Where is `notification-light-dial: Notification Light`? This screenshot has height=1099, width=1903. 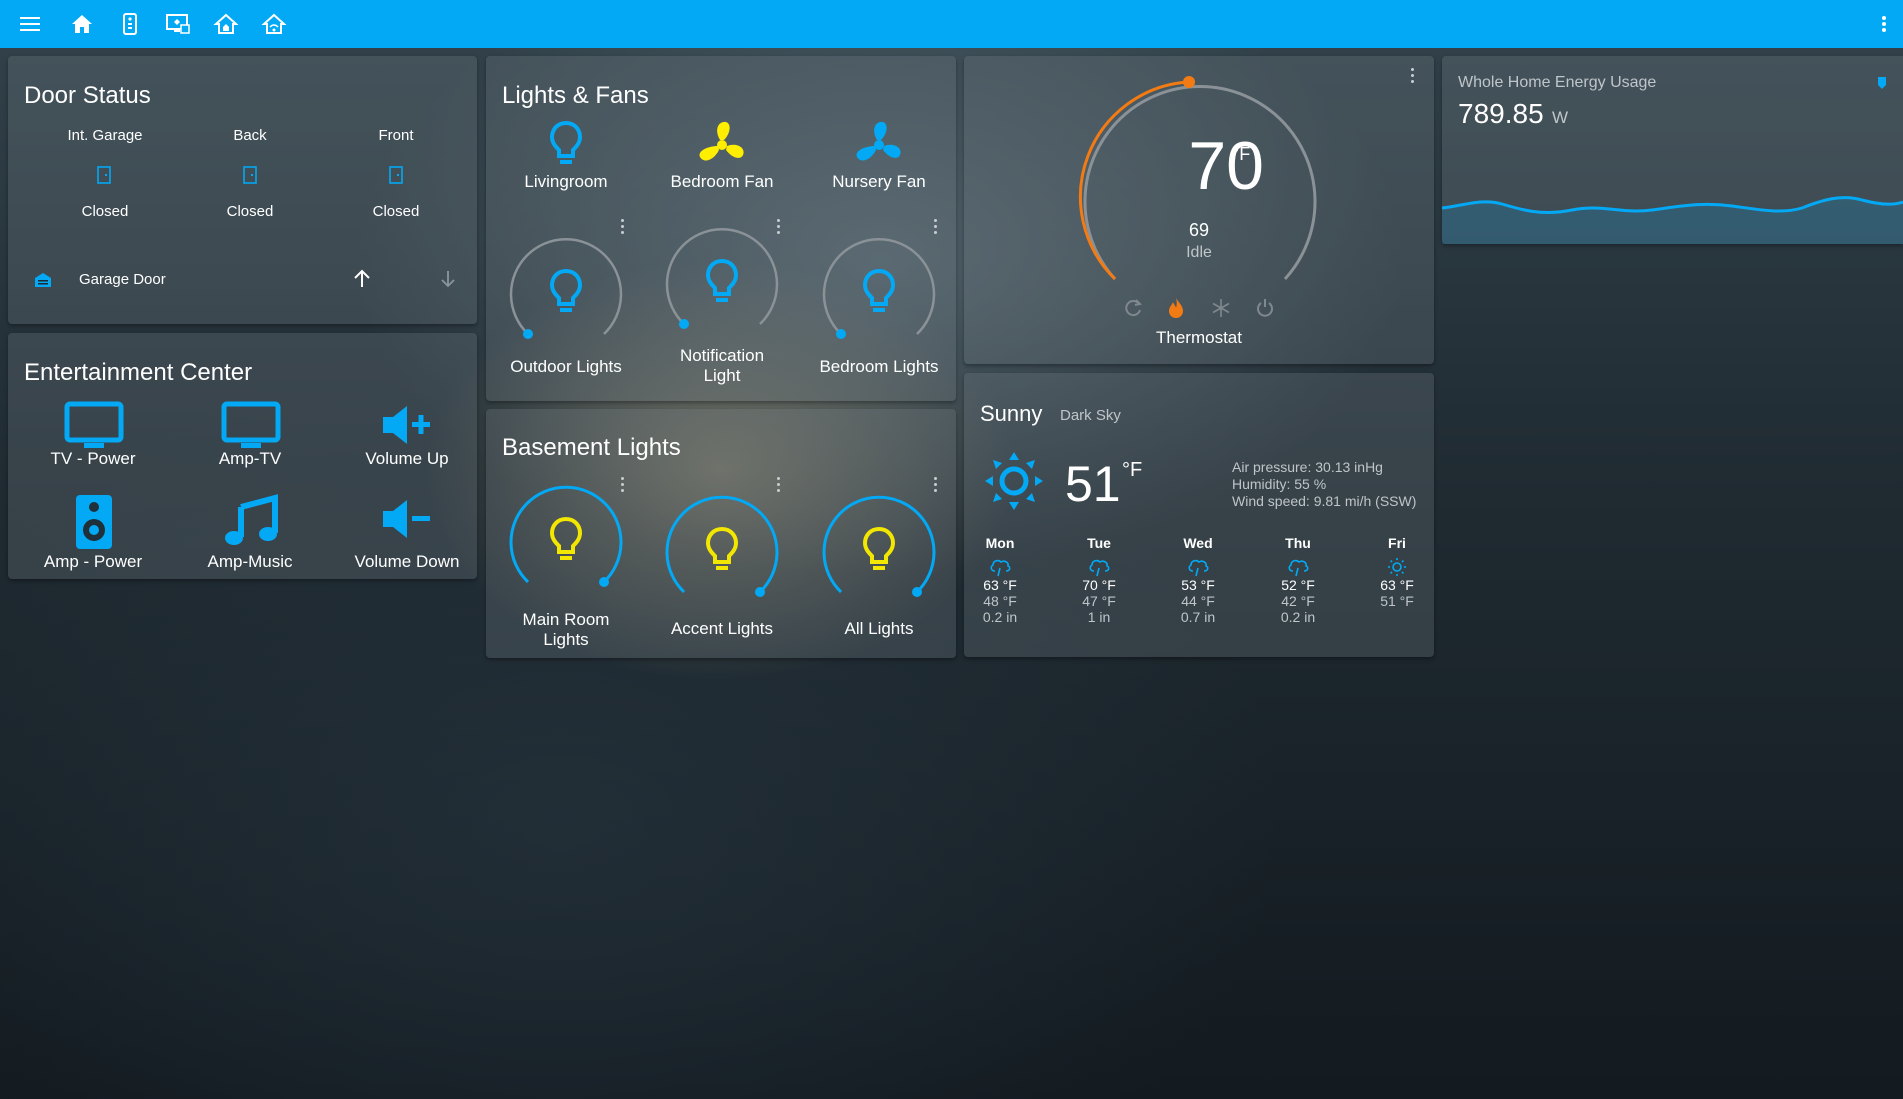 notification-light-dial: Notification Light is located at coordinates (722, 306).